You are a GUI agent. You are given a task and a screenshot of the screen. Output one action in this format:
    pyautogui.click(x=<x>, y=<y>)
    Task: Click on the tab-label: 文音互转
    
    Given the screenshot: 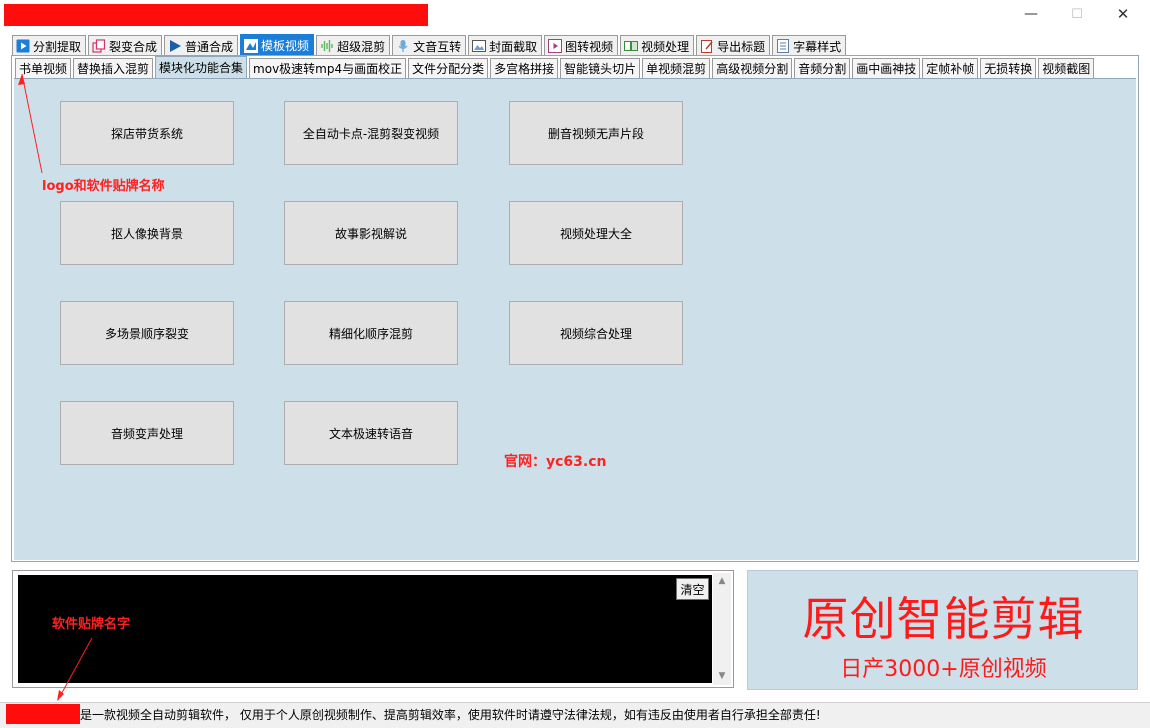 What is the action you would take?
    pyautogui.click(x=437, y=46)
    